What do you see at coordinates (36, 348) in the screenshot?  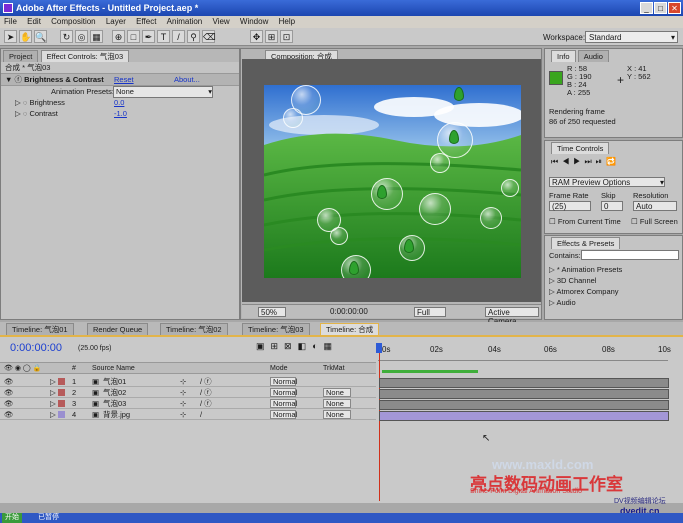 I see `timeline-current-time: 0:00:00:00` at bounding box center [36, 348].